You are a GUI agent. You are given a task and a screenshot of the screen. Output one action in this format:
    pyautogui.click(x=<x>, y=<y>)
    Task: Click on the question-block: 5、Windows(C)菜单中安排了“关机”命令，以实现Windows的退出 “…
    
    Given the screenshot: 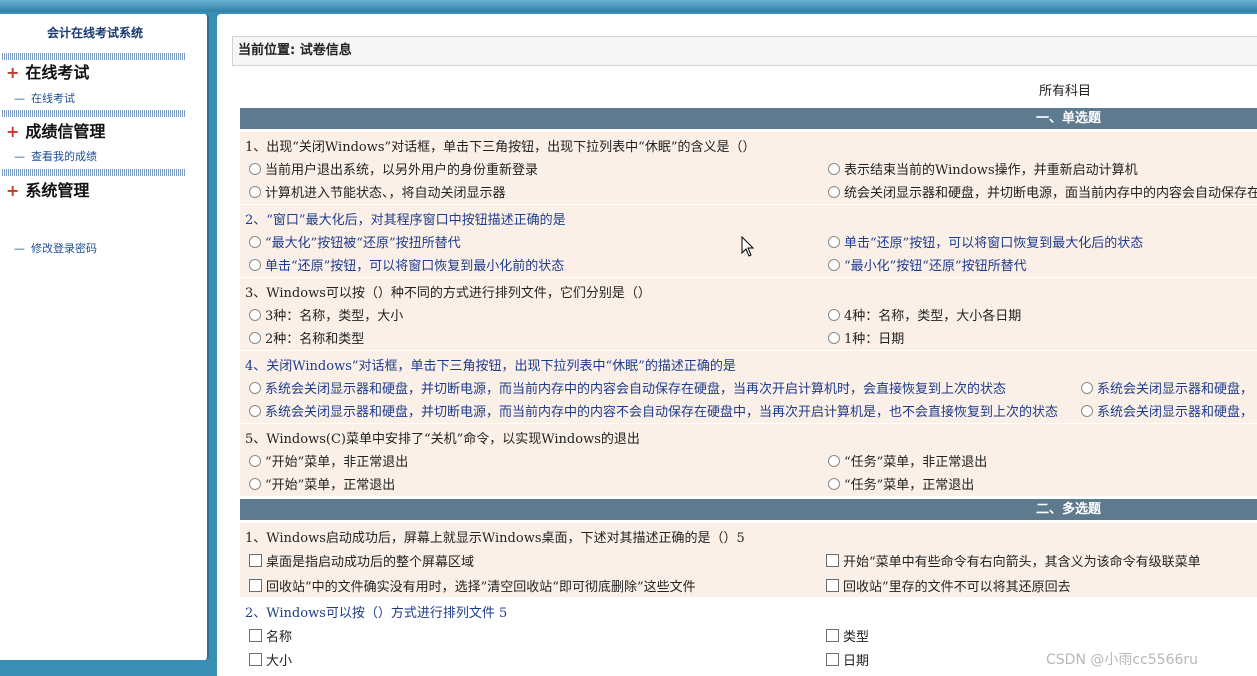 What is the action you would take?
    pyautogui.click(x=748, y=460)
    